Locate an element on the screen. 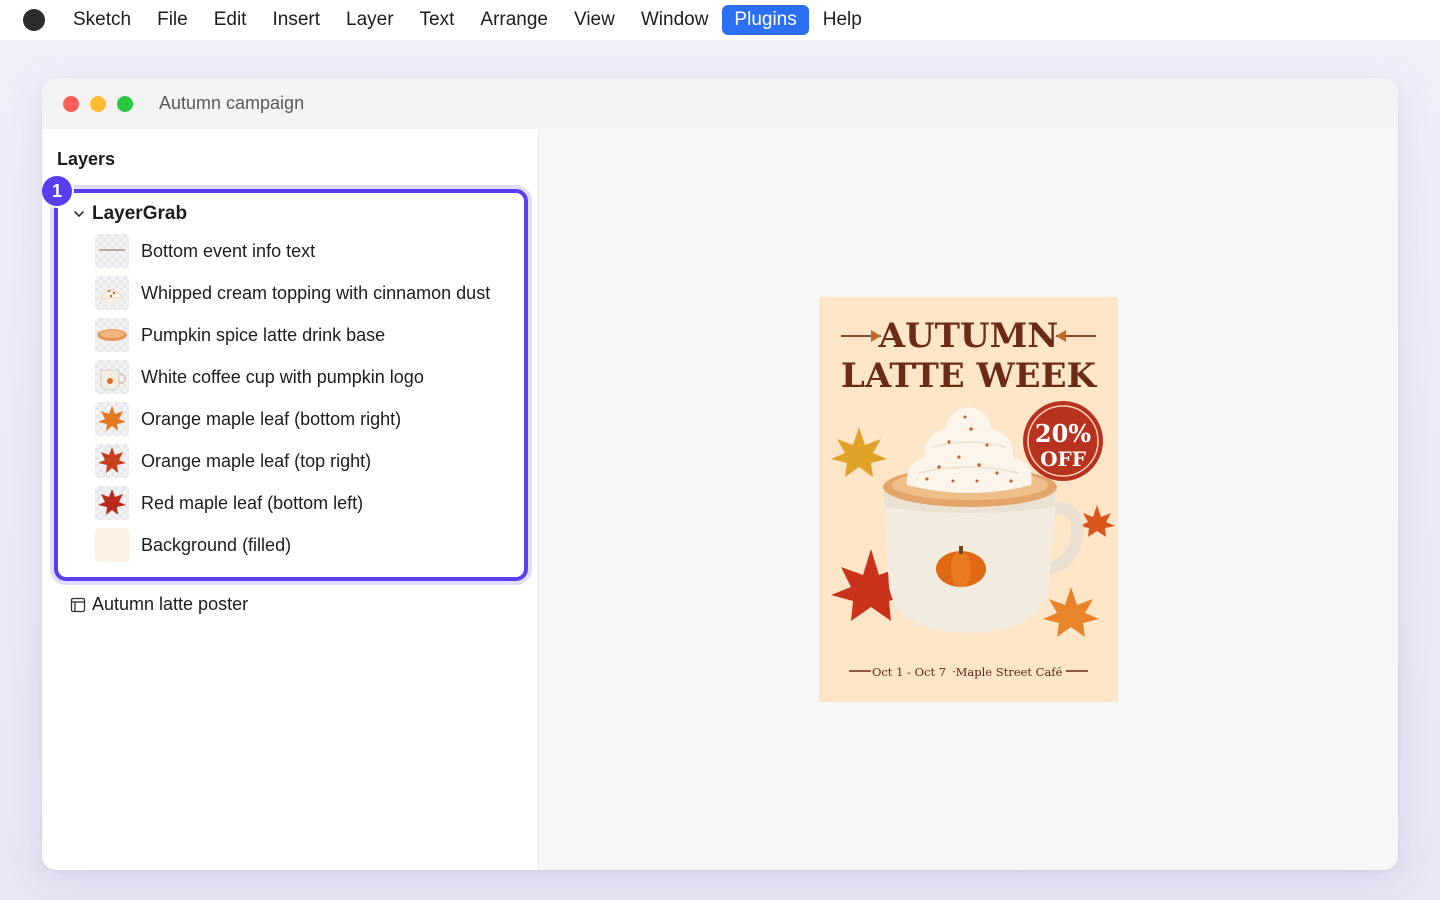  latte-base-thumb-icon is located at coordinates (112, 335).